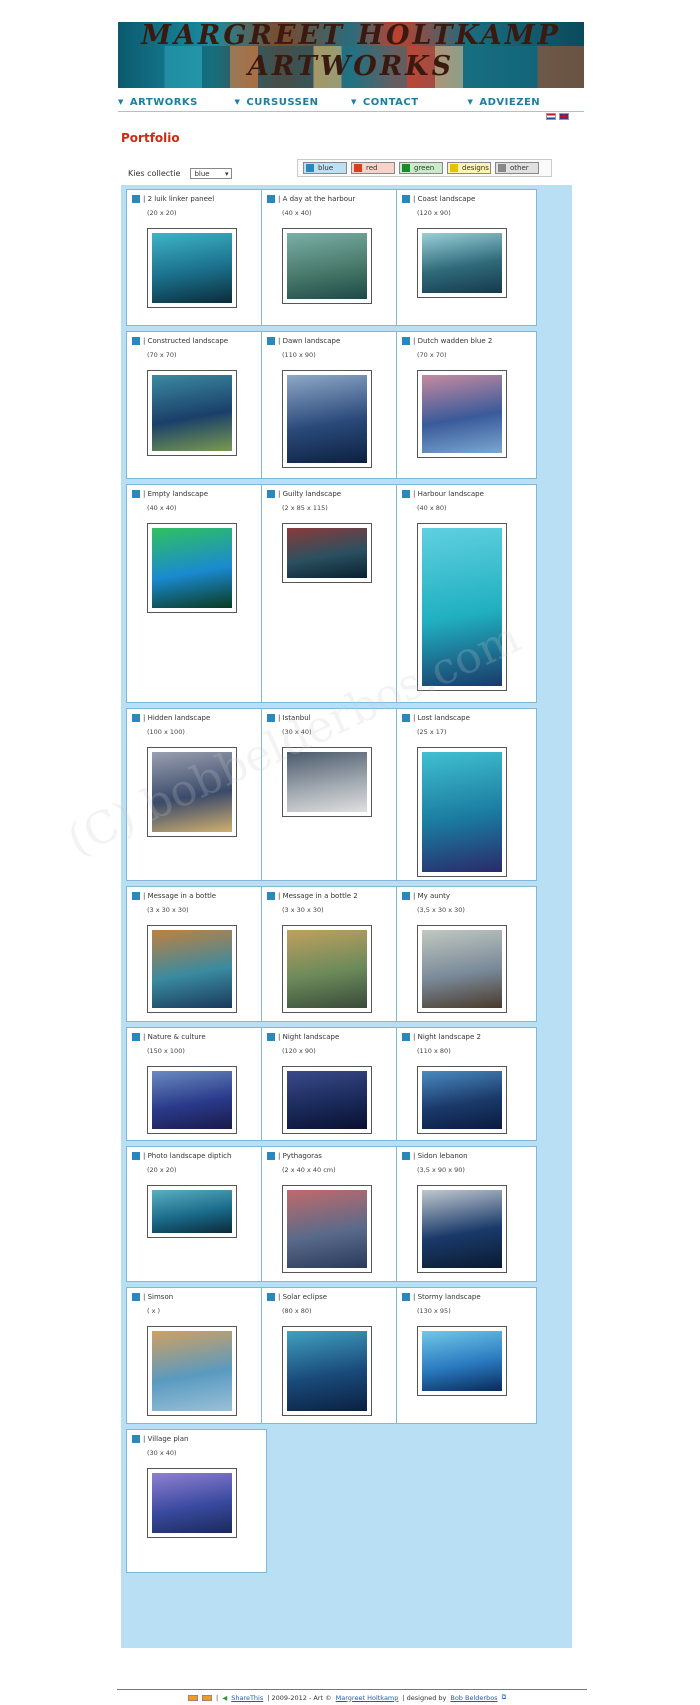  What do you see at coordinates (469, 168) in the screenshot?
I see `filter-designs: designs` at bounding box center [469, 168].